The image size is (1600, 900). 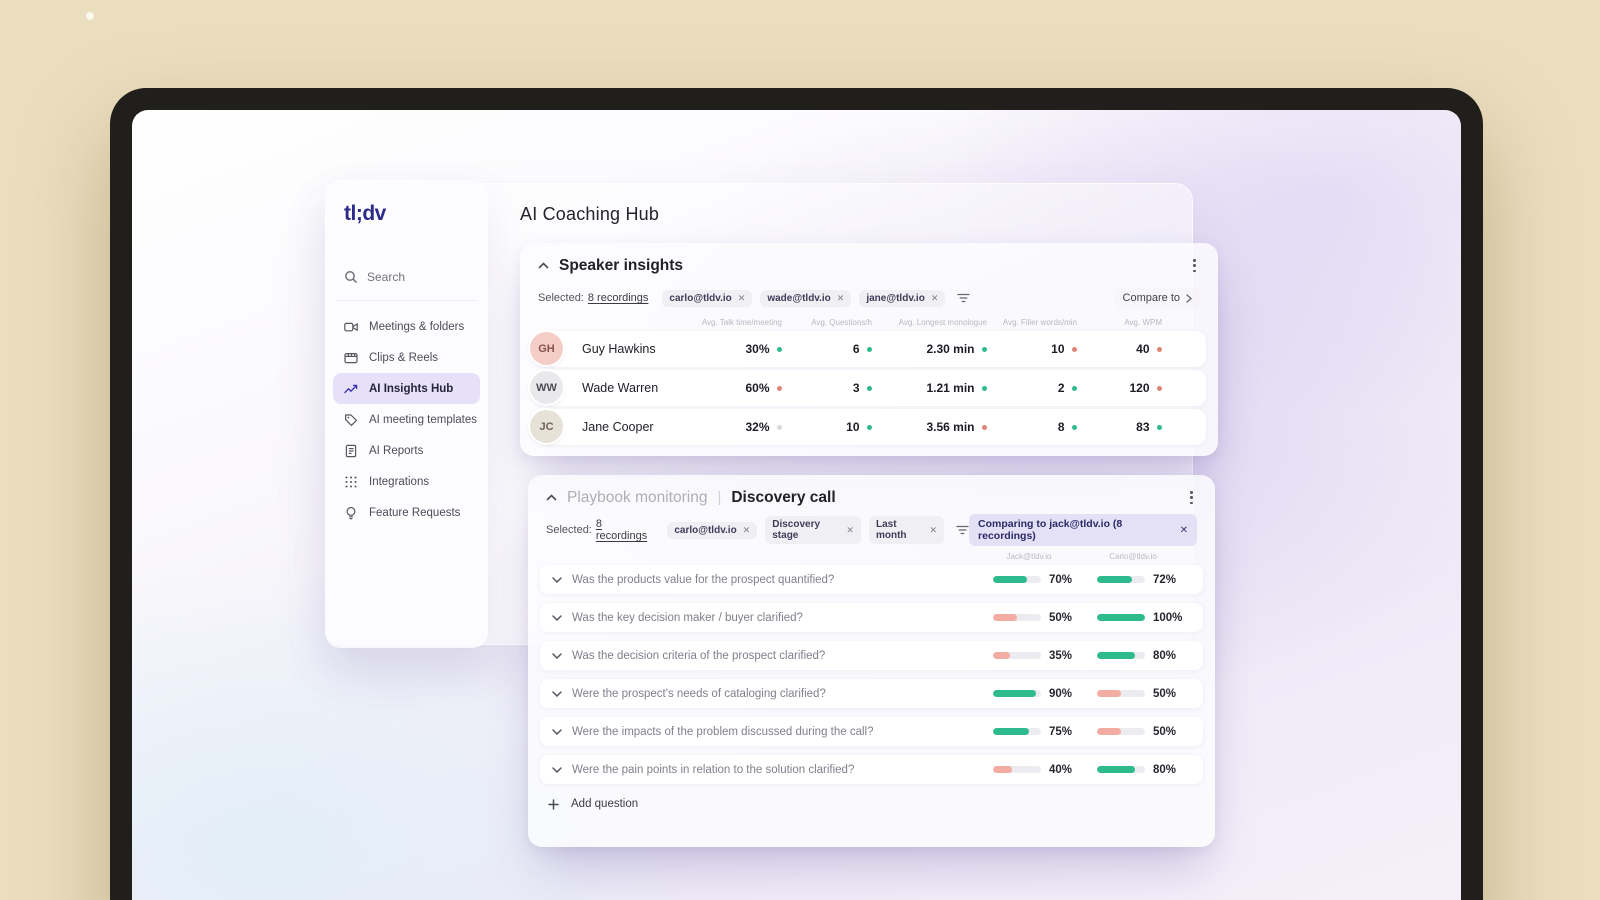 What do you see at coordinates (741, 323) in the screenshot?
I see `speaker-column-header: Avg. Talk time/meeting` at bounding box center [741, 323].